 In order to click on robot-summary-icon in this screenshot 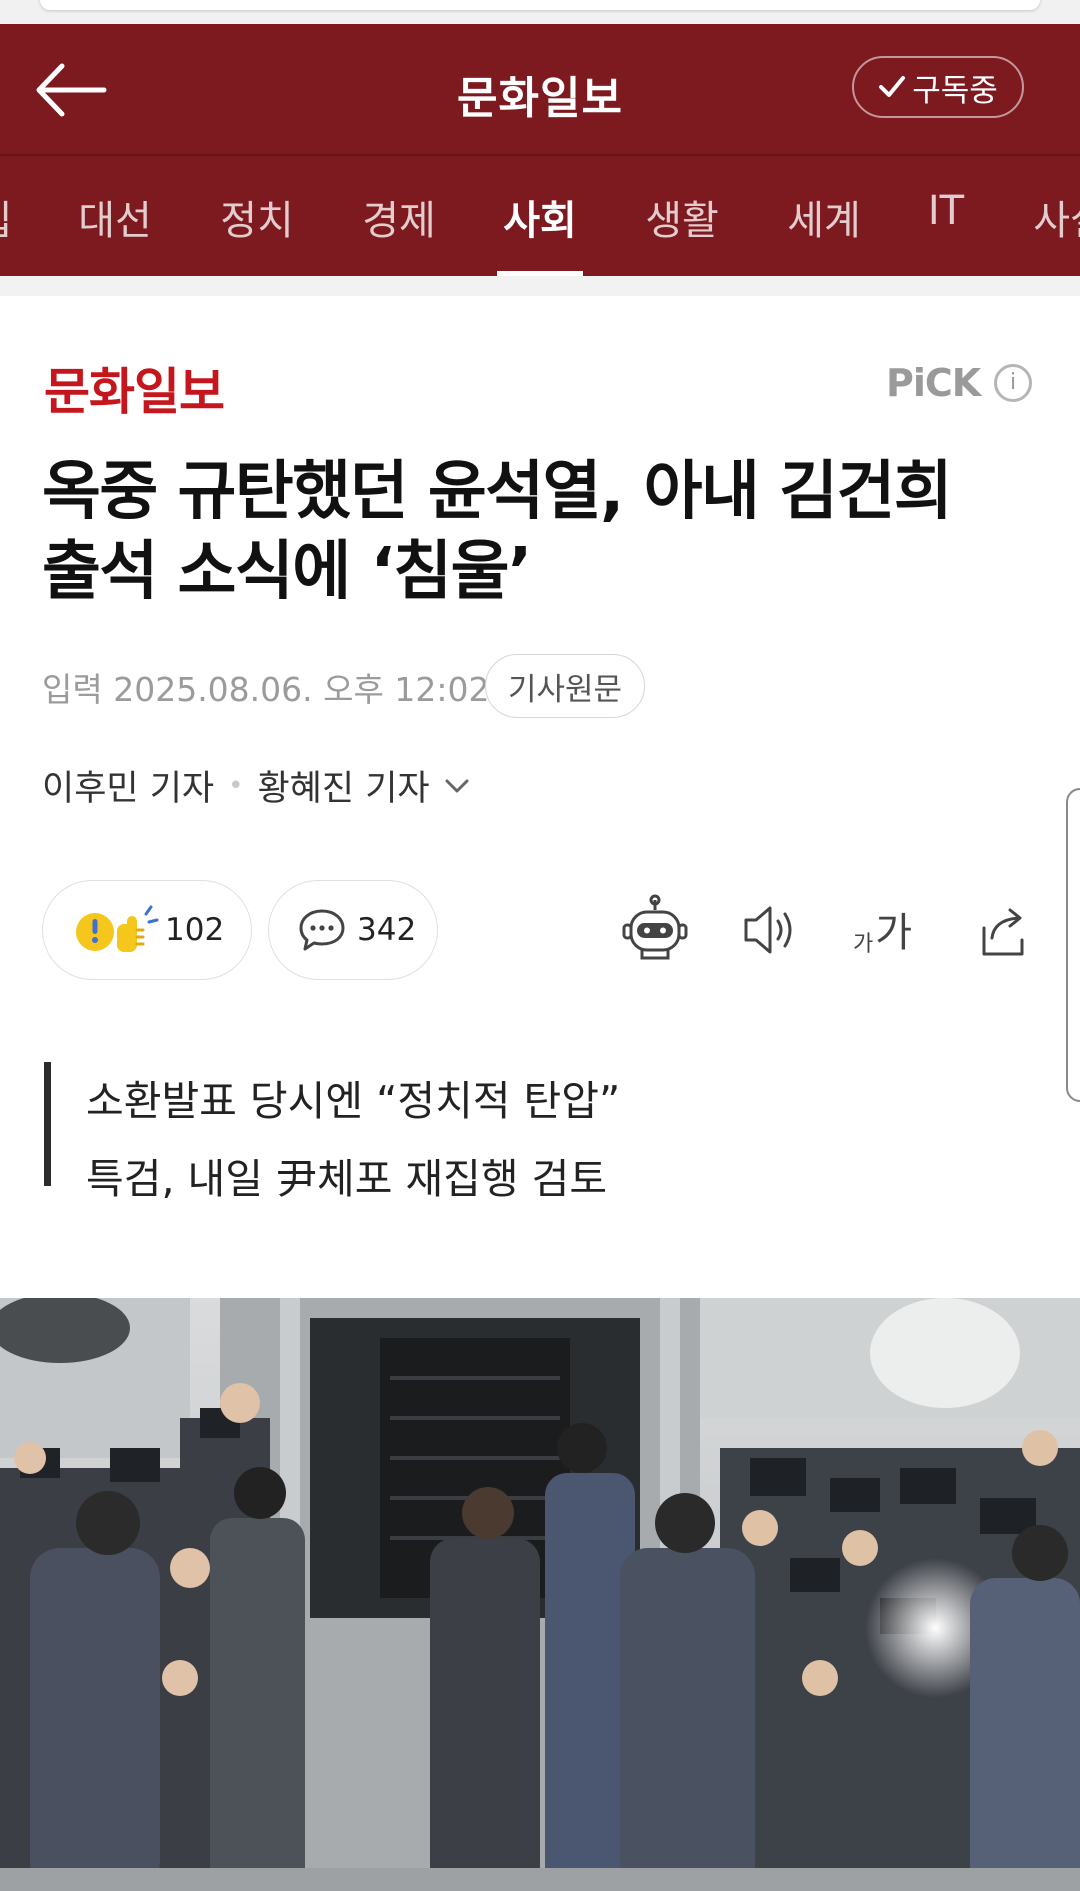, I will do `click(655, 930)`.